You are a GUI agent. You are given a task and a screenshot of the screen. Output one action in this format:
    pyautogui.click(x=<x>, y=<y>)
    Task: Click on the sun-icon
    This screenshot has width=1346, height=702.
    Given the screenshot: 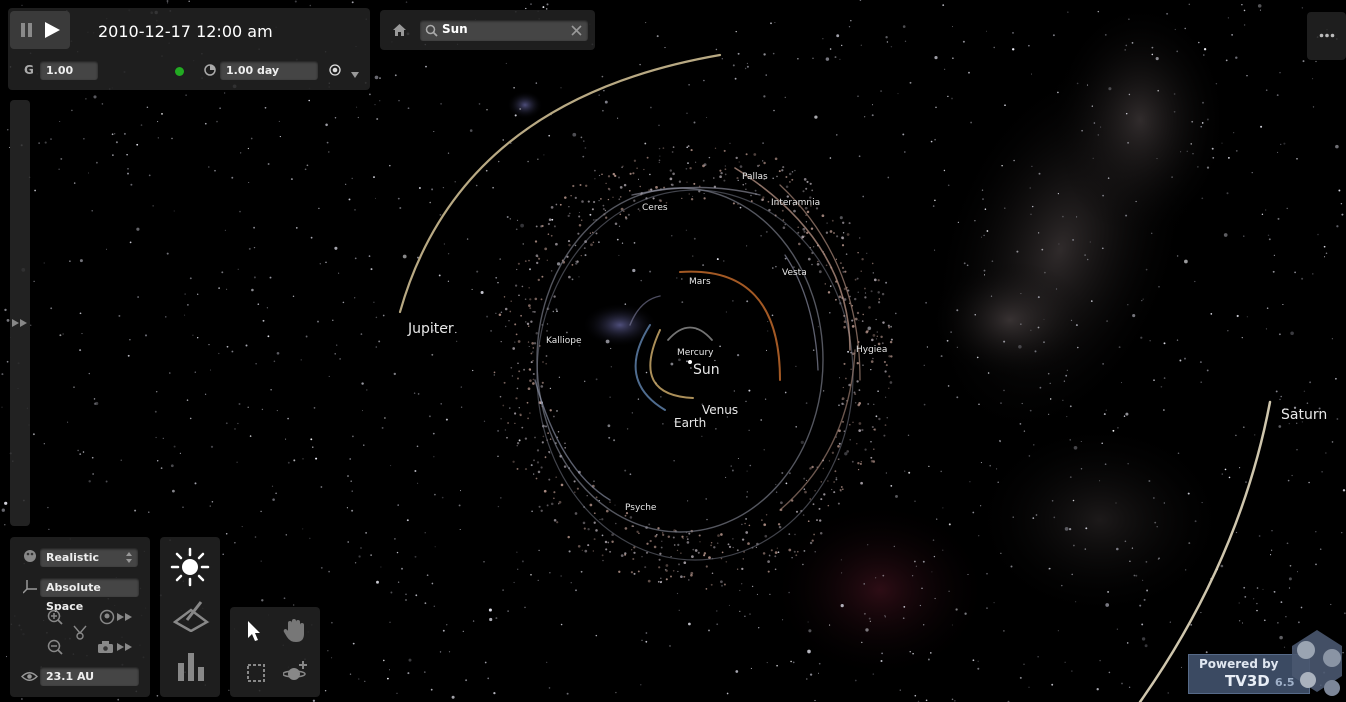 What is the action you would take?
    pyautogui.click(x=190, y=567)
    